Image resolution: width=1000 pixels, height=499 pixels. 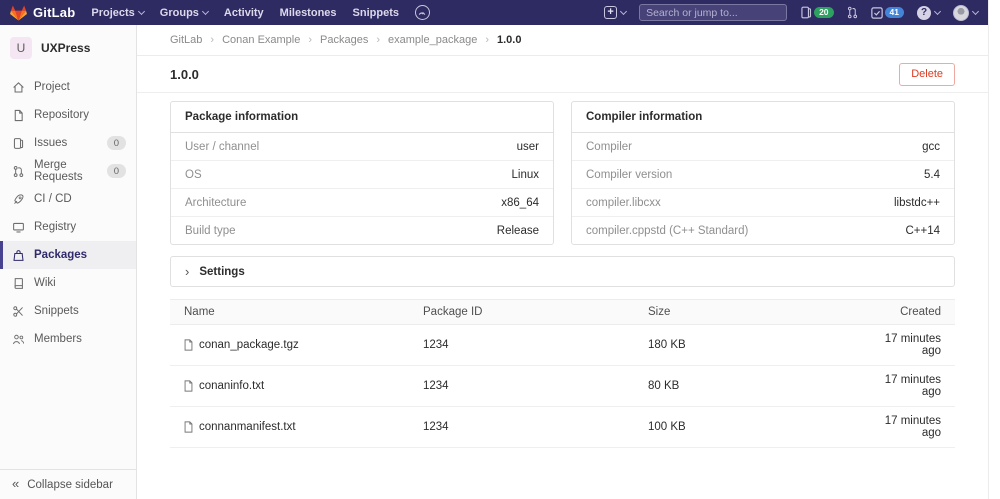 What do you see at coordinates (68, 484) in the screenshot?
I see `collapse-sidebar-button: « Collapse sidebar` at bounding box center [68, 484].